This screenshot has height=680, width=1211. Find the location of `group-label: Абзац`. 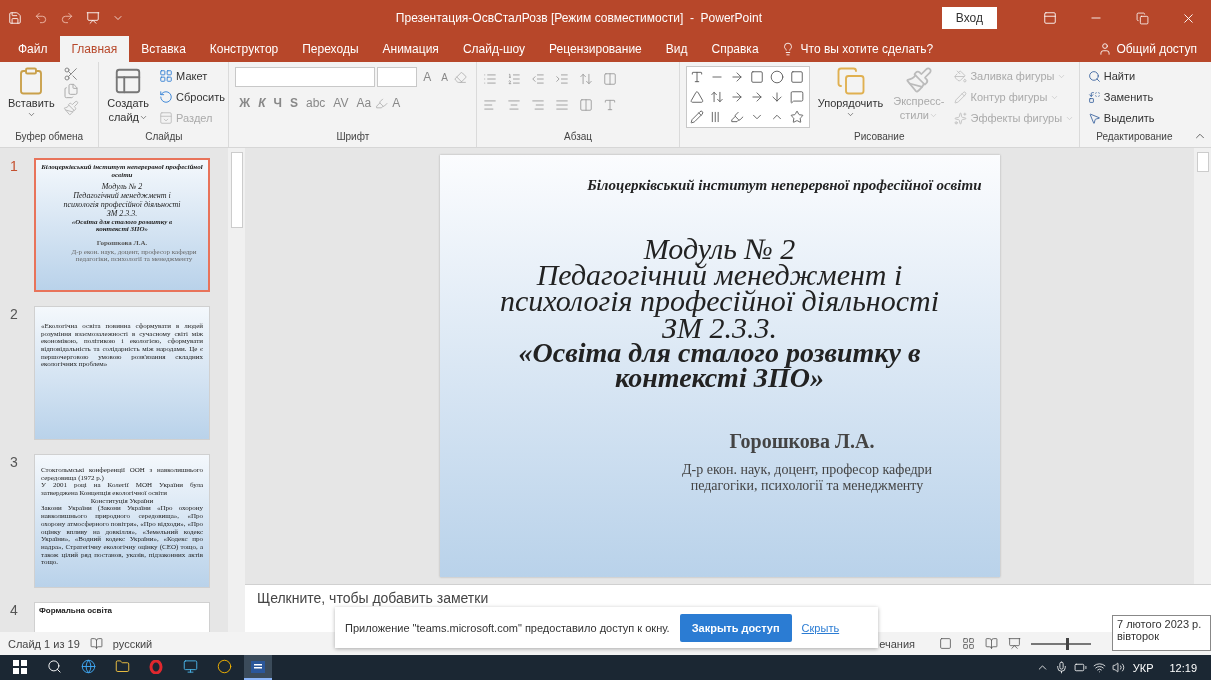

group-label: Абзац is located at coordinates (578, 137).